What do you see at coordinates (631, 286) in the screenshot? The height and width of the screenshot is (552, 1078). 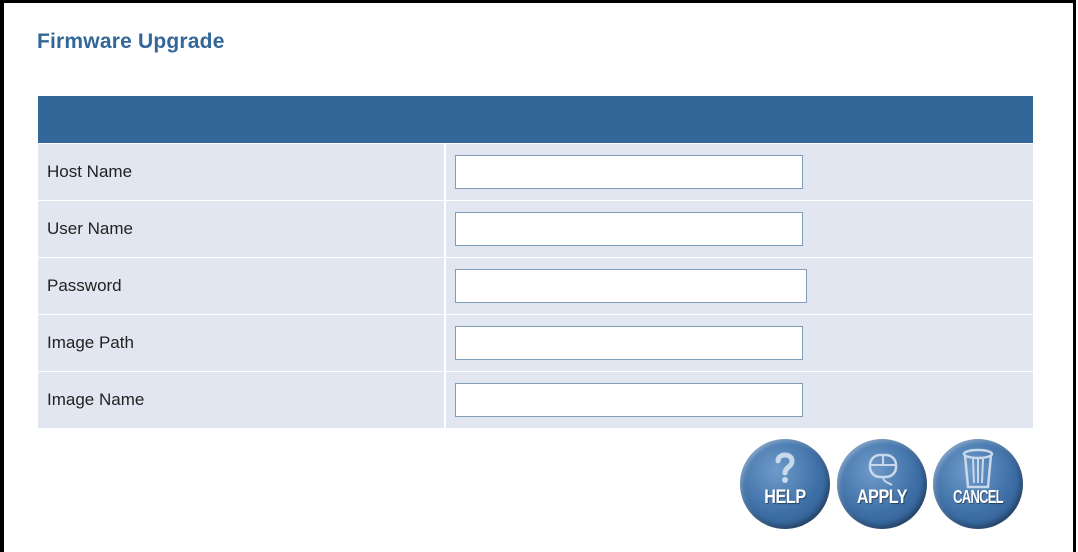 I see `password-input` at bounding box center [631, 286].